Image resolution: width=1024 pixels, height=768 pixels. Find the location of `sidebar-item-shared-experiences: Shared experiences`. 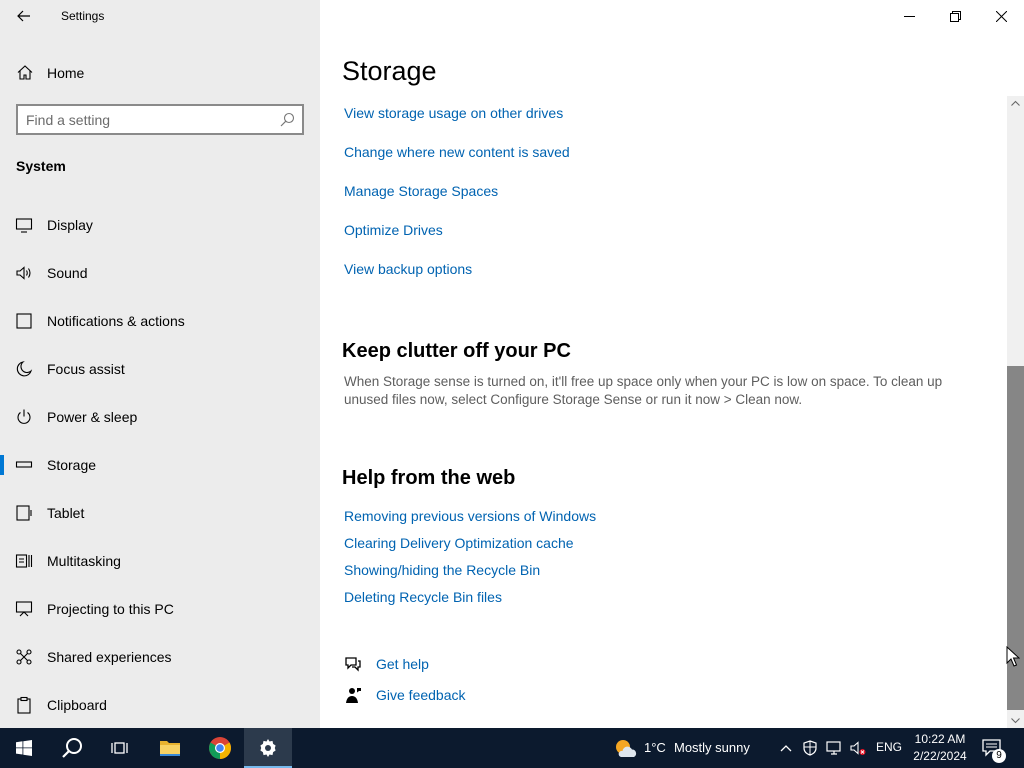

sidebar-item-shared-experiences: Shared experiences is located at coordinates (160, 657).